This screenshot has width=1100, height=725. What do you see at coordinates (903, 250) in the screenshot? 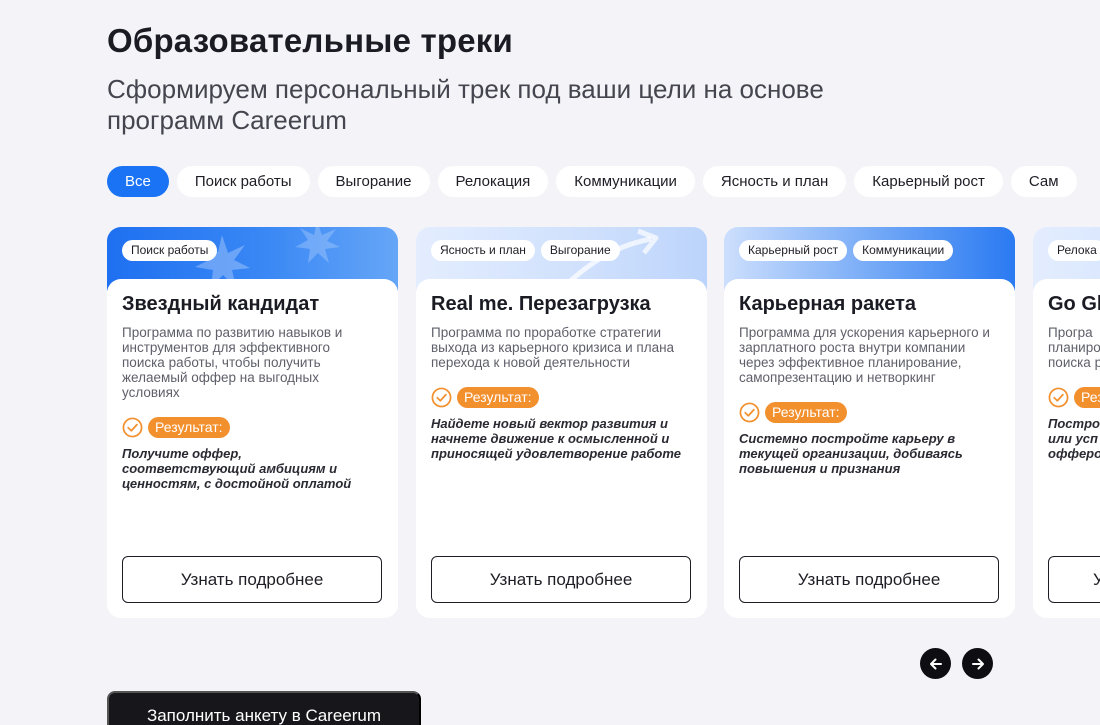
I see `card-tag: Коммуникации` at bounding box center [903, 250].